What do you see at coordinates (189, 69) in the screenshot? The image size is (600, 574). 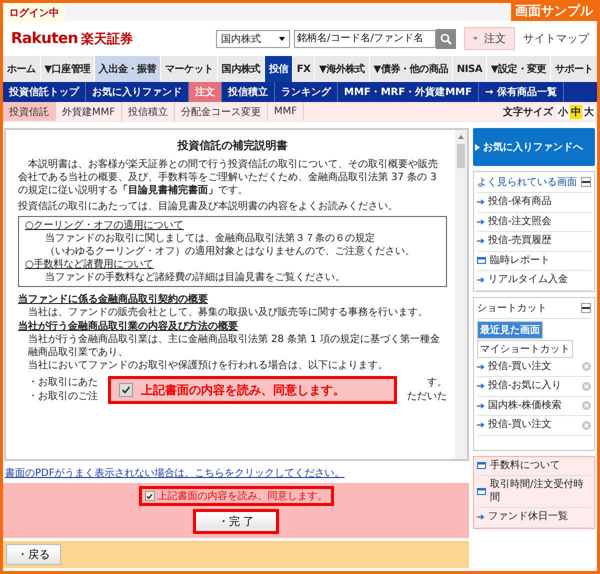 I see `nav-tab: マーケット` at bounding box center [189, 69].